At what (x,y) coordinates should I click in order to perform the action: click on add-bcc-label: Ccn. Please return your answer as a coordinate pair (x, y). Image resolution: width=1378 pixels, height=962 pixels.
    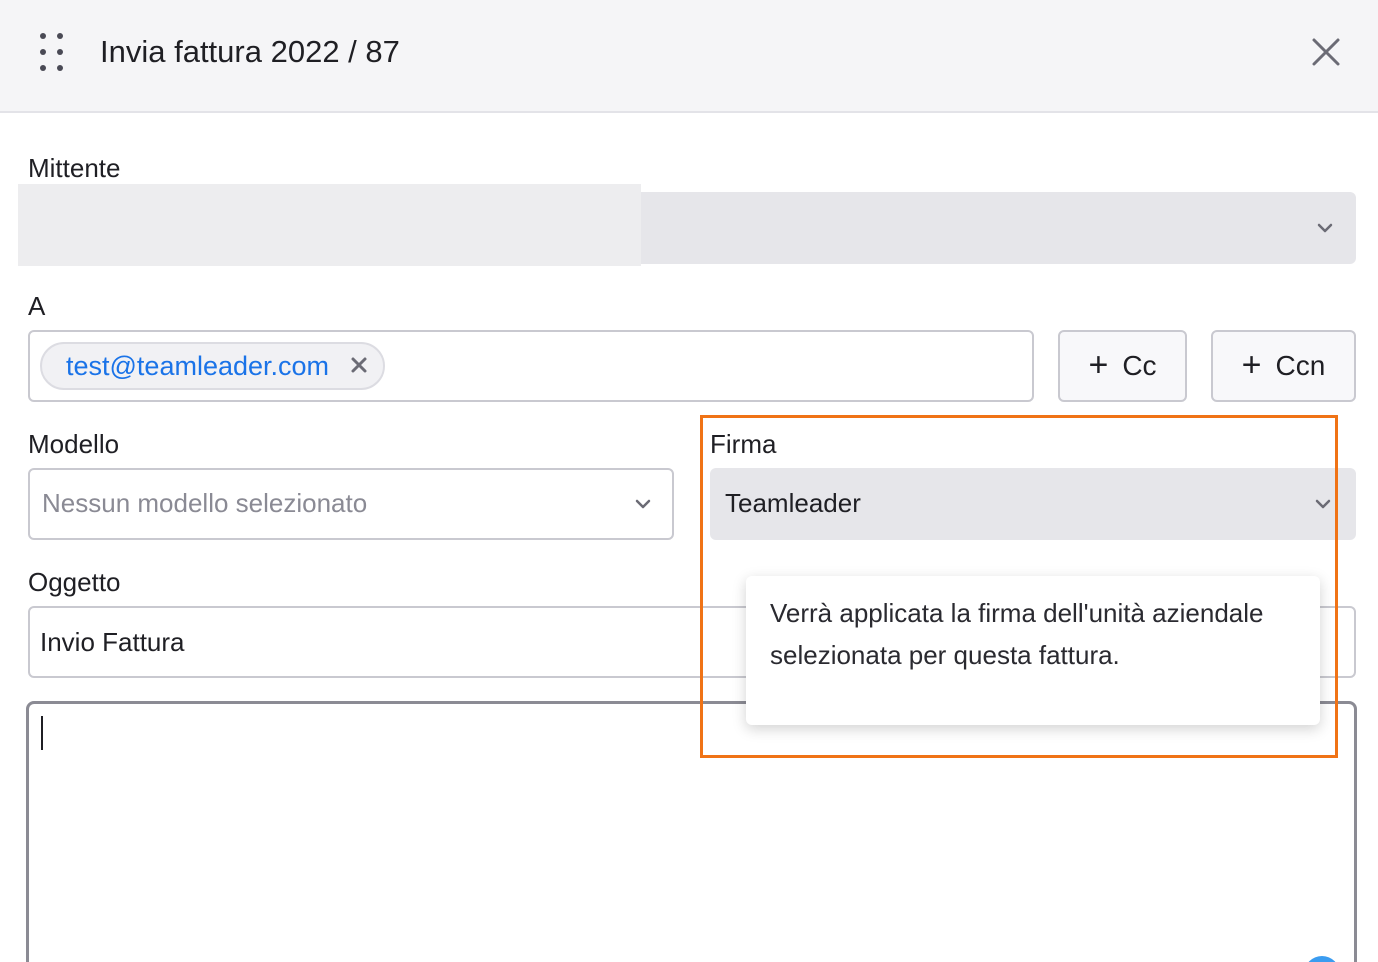
    Looking at the image, I should click on (1300, 365).